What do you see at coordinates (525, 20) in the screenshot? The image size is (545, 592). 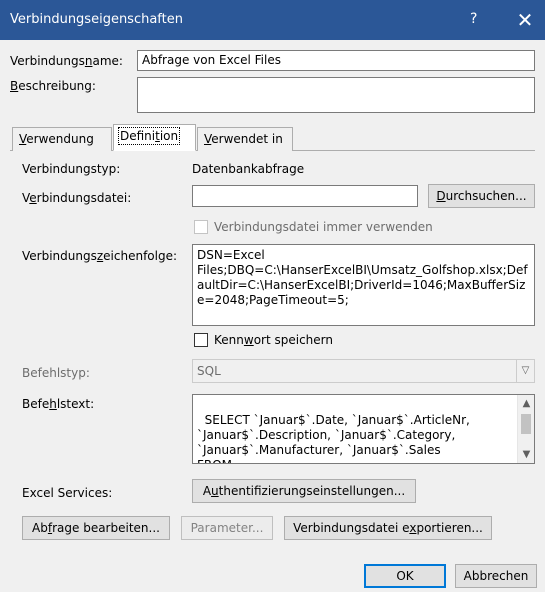 I see `close-icon: ✕` at bounding box center [525, 20].